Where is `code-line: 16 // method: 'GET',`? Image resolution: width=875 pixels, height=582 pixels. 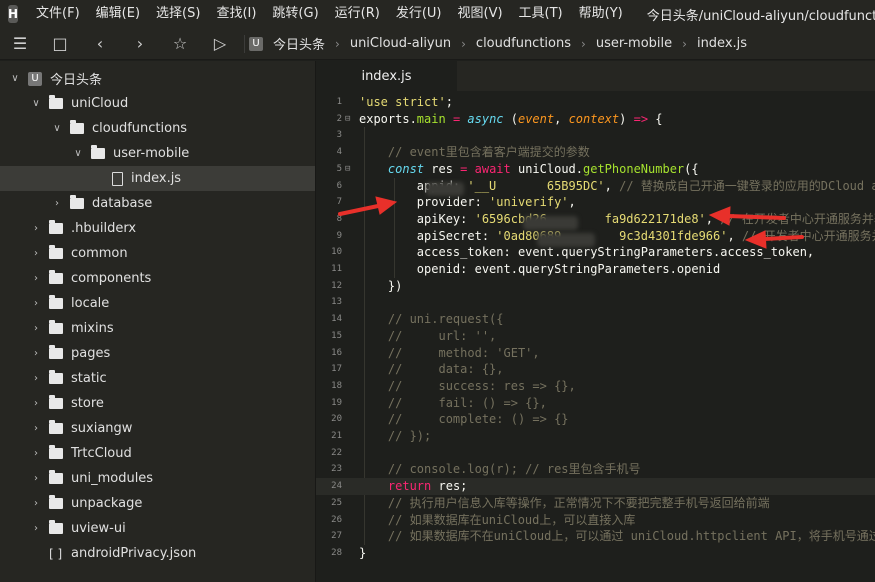
code-line: 16 // method: 'GET', is located at coordinates (595, 353).